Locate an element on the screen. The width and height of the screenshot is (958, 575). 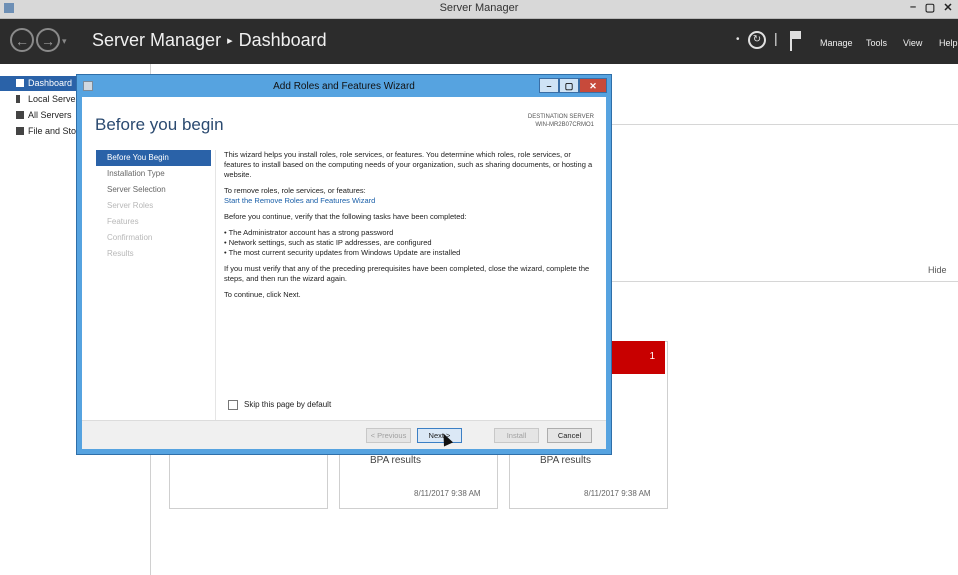
destination-server-name: WIN-MR2B07CRMO1 is located at coordinates (564, 125).